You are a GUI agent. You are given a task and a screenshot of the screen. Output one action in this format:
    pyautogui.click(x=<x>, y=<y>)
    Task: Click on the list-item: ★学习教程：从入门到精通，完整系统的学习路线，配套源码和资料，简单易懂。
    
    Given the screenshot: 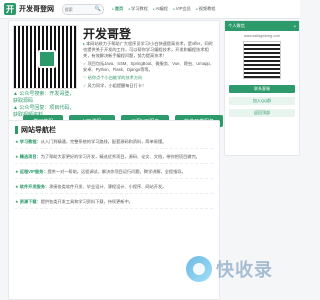 What is the action you would take?
    pyautogui.click(x=114, y=144)
    